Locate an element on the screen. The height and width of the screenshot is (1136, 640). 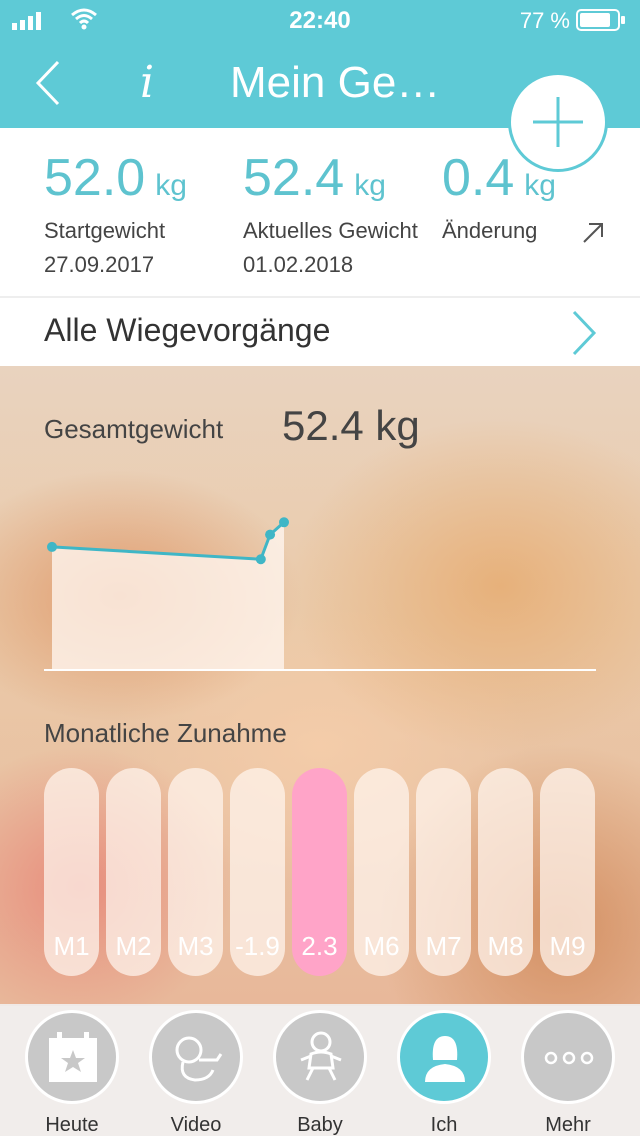
month-bar-label: M2 is located at coordinates (133, 946).